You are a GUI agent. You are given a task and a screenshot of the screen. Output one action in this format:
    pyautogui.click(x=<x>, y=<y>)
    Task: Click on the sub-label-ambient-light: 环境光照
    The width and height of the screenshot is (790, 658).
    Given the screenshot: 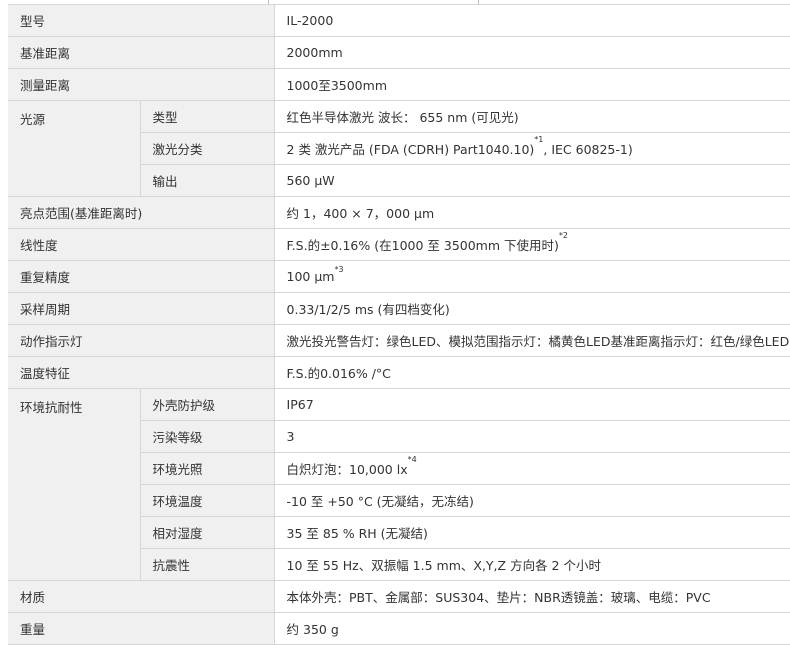 What is the action you would take?
    pyautogui.click(x=207, y=468)
    